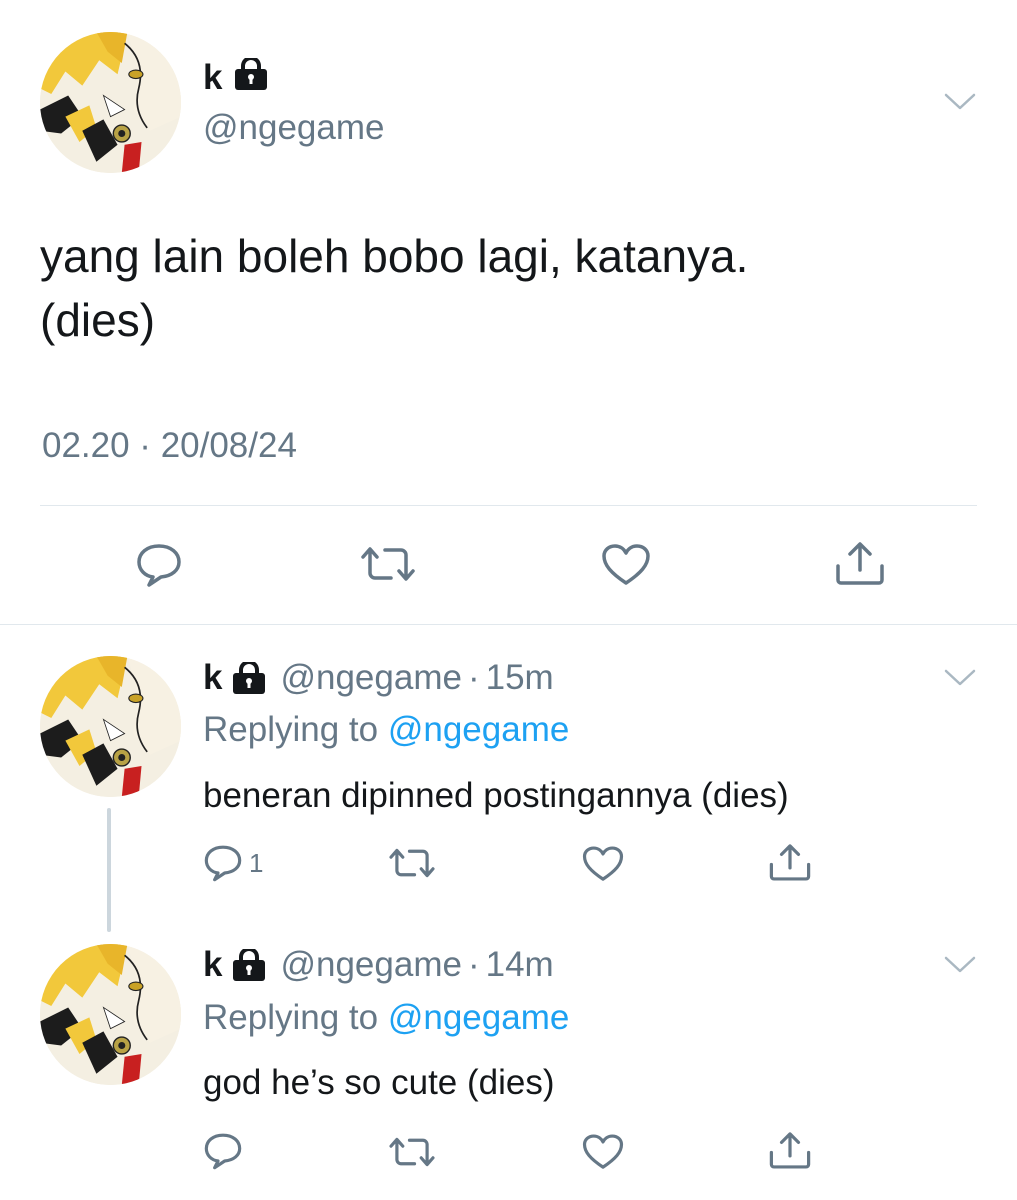 The image size is (1017, 1200). I want to click on reply-header: k @ngegame · 15m, so click(378, 677).